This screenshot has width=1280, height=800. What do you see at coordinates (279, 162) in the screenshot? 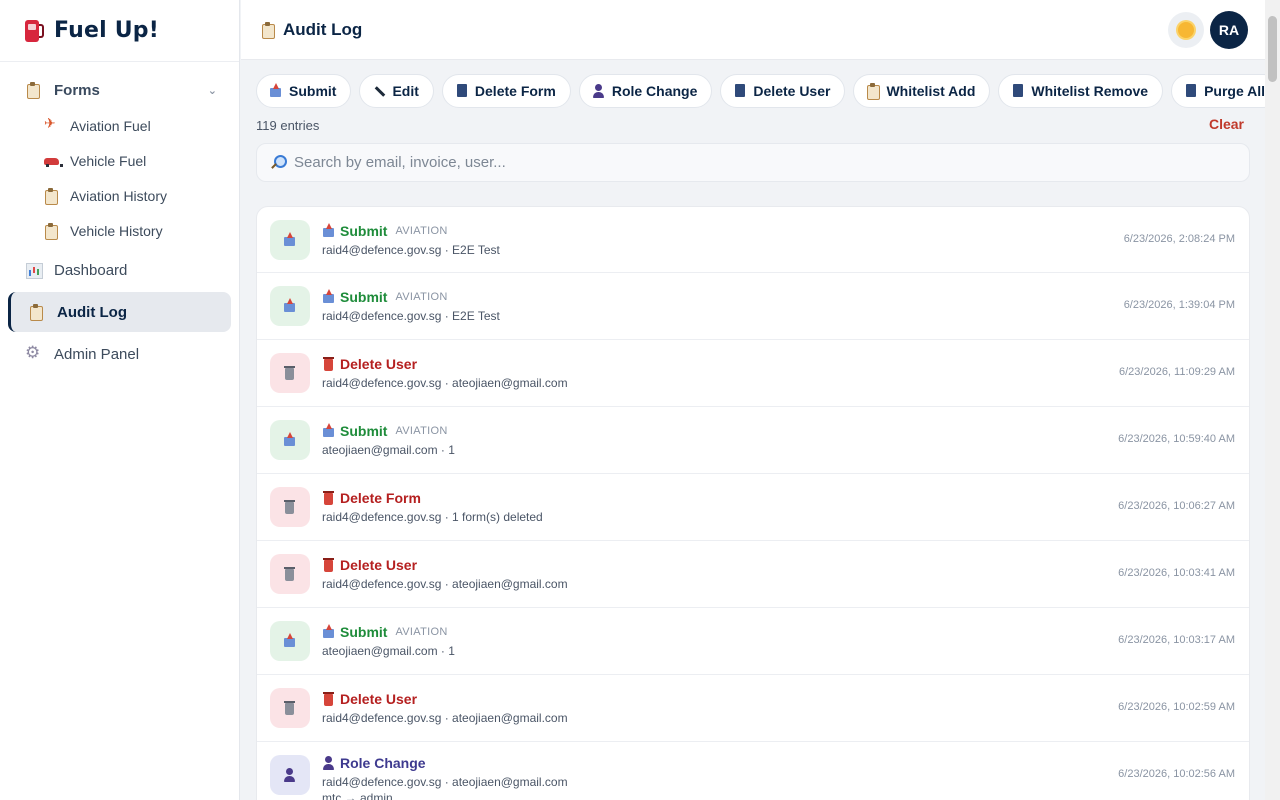
I see `search-icon` at bounding box center [279, 162].